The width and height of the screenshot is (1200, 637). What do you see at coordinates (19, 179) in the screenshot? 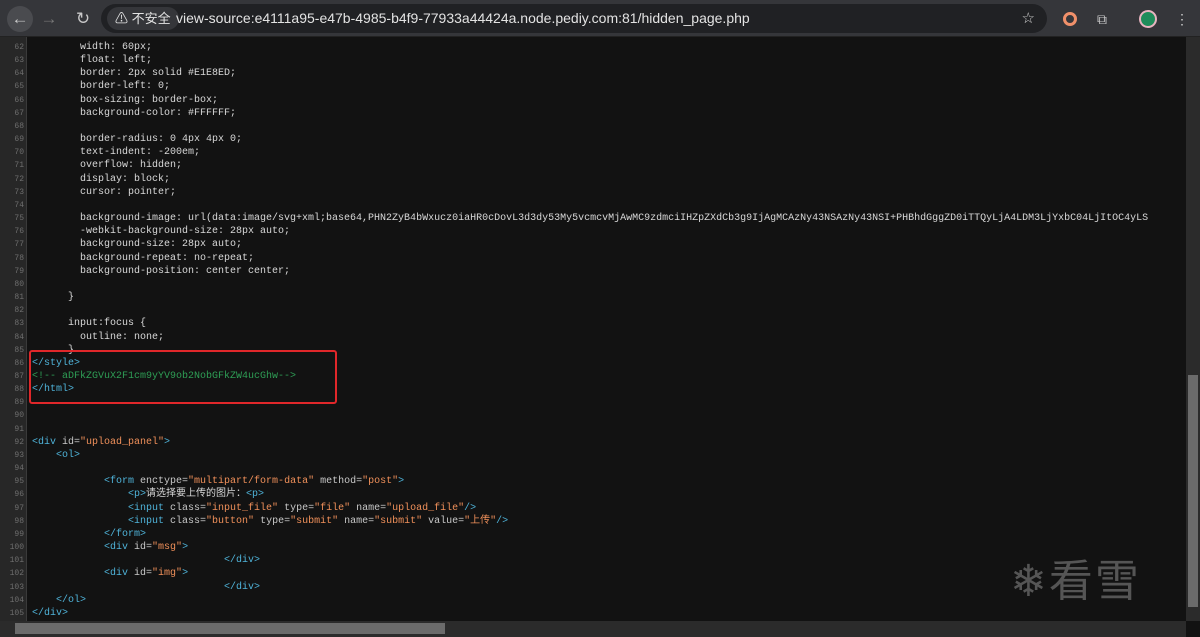
I see `line-number: 72` at bounding box center [19, 179].